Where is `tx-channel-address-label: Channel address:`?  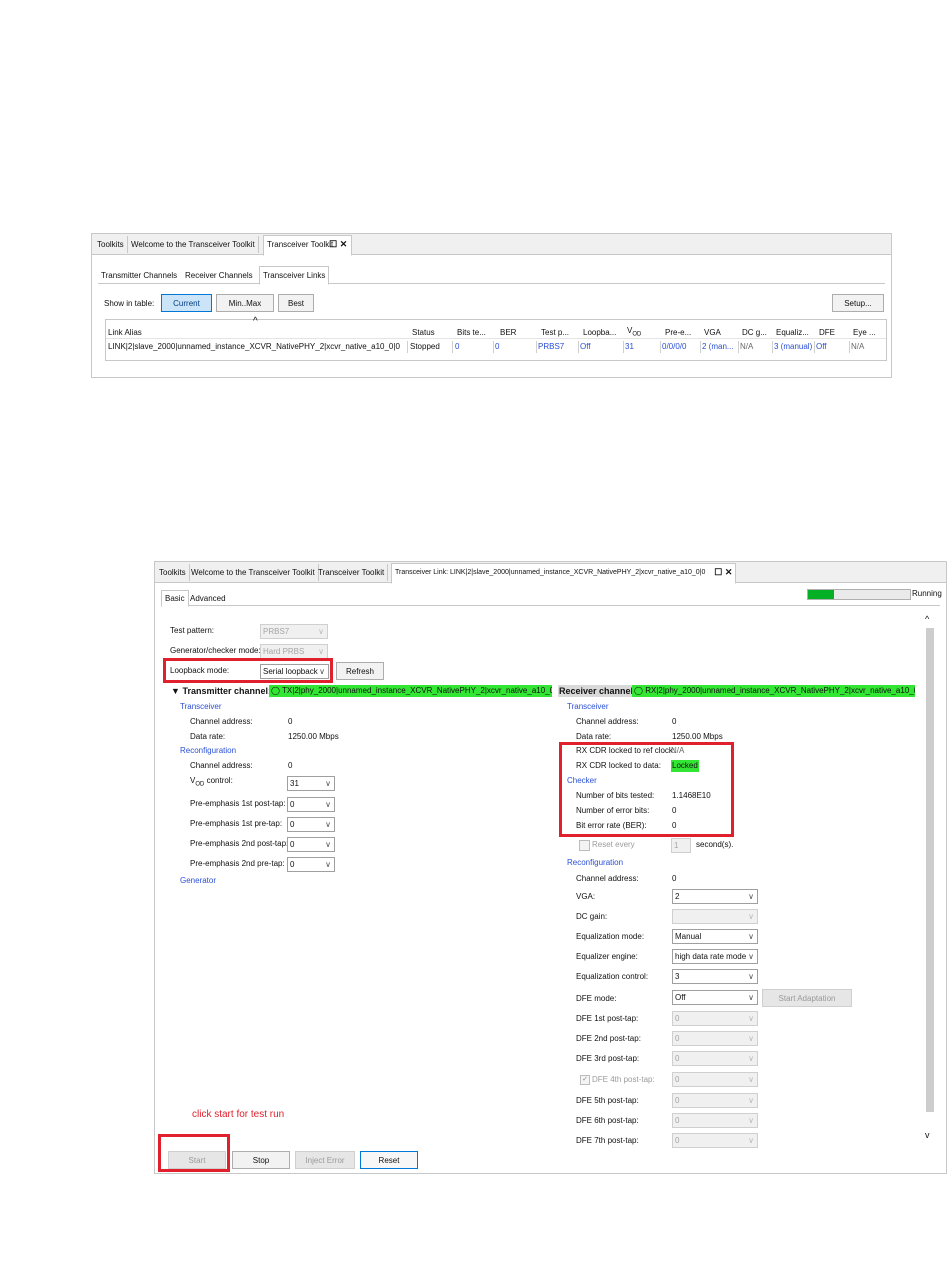
tx-channel-address-label: Channel address: is located at coordinates (221, 721).